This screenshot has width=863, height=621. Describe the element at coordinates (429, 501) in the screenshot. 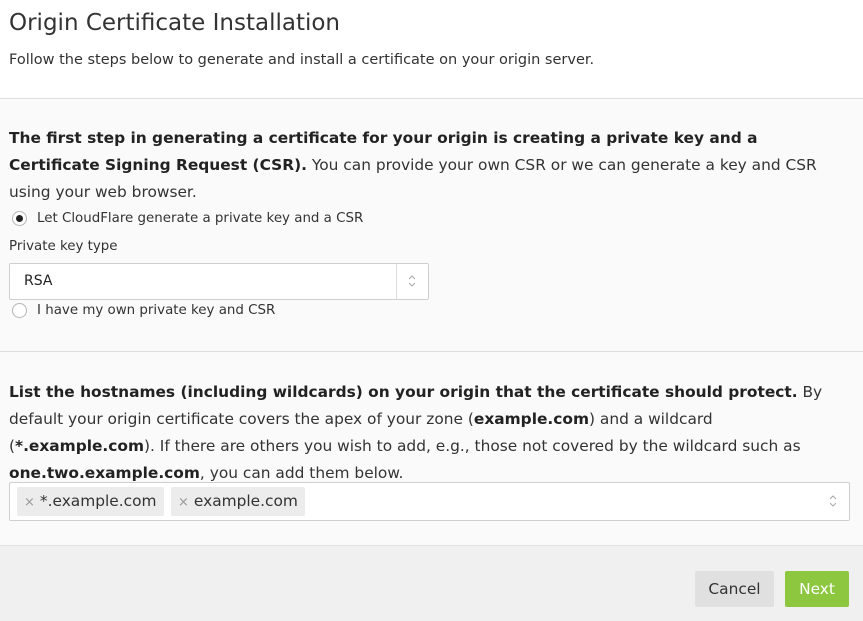

I see `hostnames-input: × *.example.com × example.com` at that location.